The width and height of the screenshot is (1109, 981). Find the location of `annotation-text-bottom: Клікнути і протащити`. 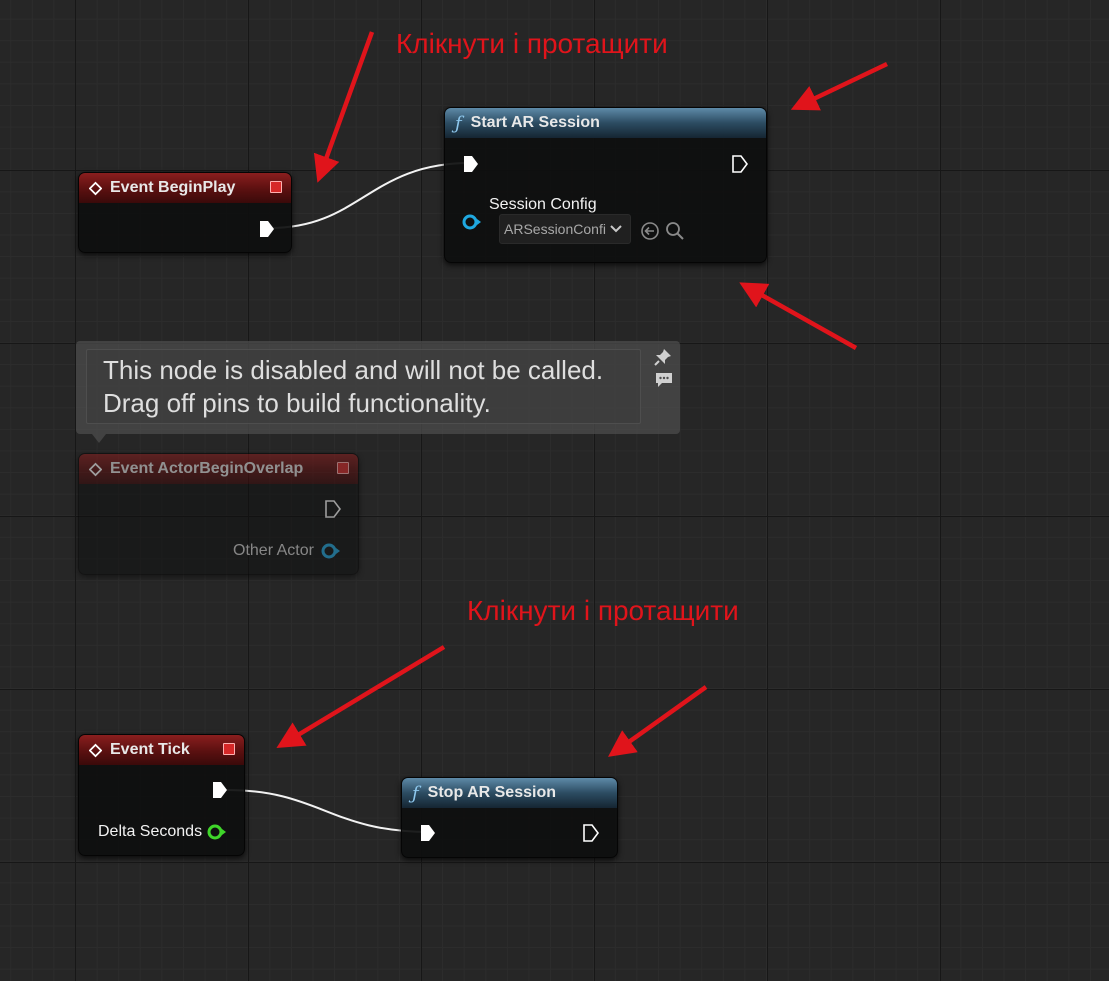

annotation-text-bottom: Клікнути і протащити is located at coordinates (603, 610).